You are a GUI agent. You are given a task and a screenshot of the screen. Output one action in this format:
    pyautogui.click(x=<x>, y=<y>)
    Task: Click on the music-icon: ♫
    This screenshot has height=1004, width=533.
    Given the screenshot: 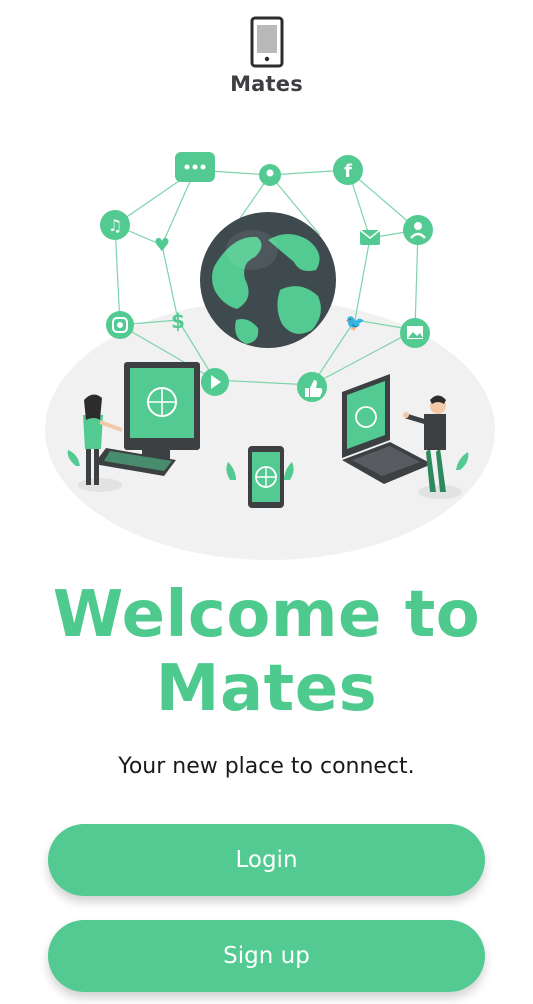 What is the action you would take?
    pyautogui.click(x=115, y=225)
    